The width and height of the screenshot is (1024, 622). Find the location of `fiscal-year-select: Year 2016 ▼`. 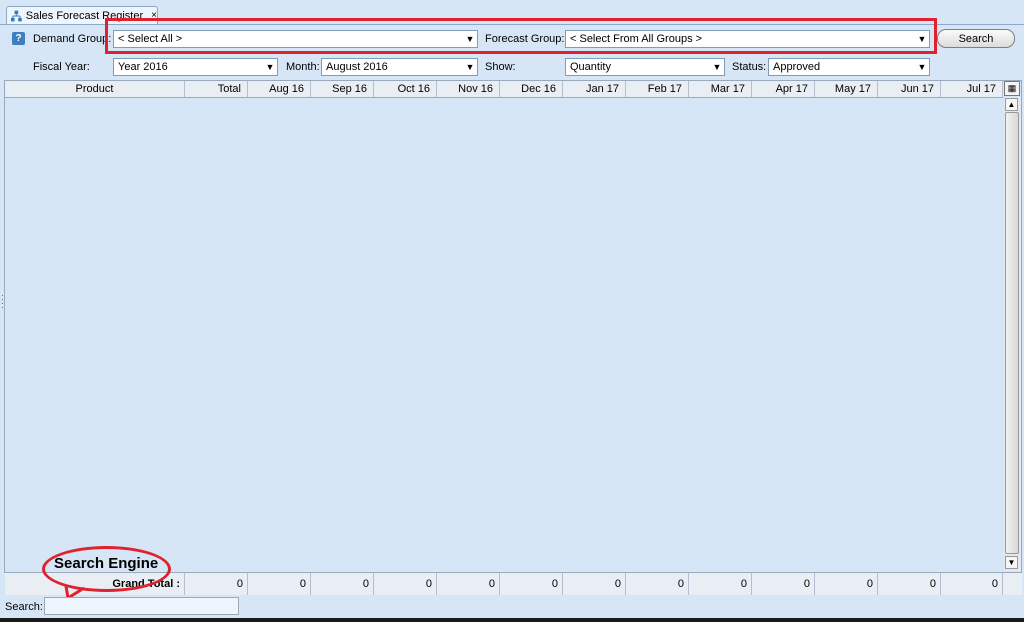

fiscal-year-select: Year 2016 ▼ is located at coordinates (195, 67).